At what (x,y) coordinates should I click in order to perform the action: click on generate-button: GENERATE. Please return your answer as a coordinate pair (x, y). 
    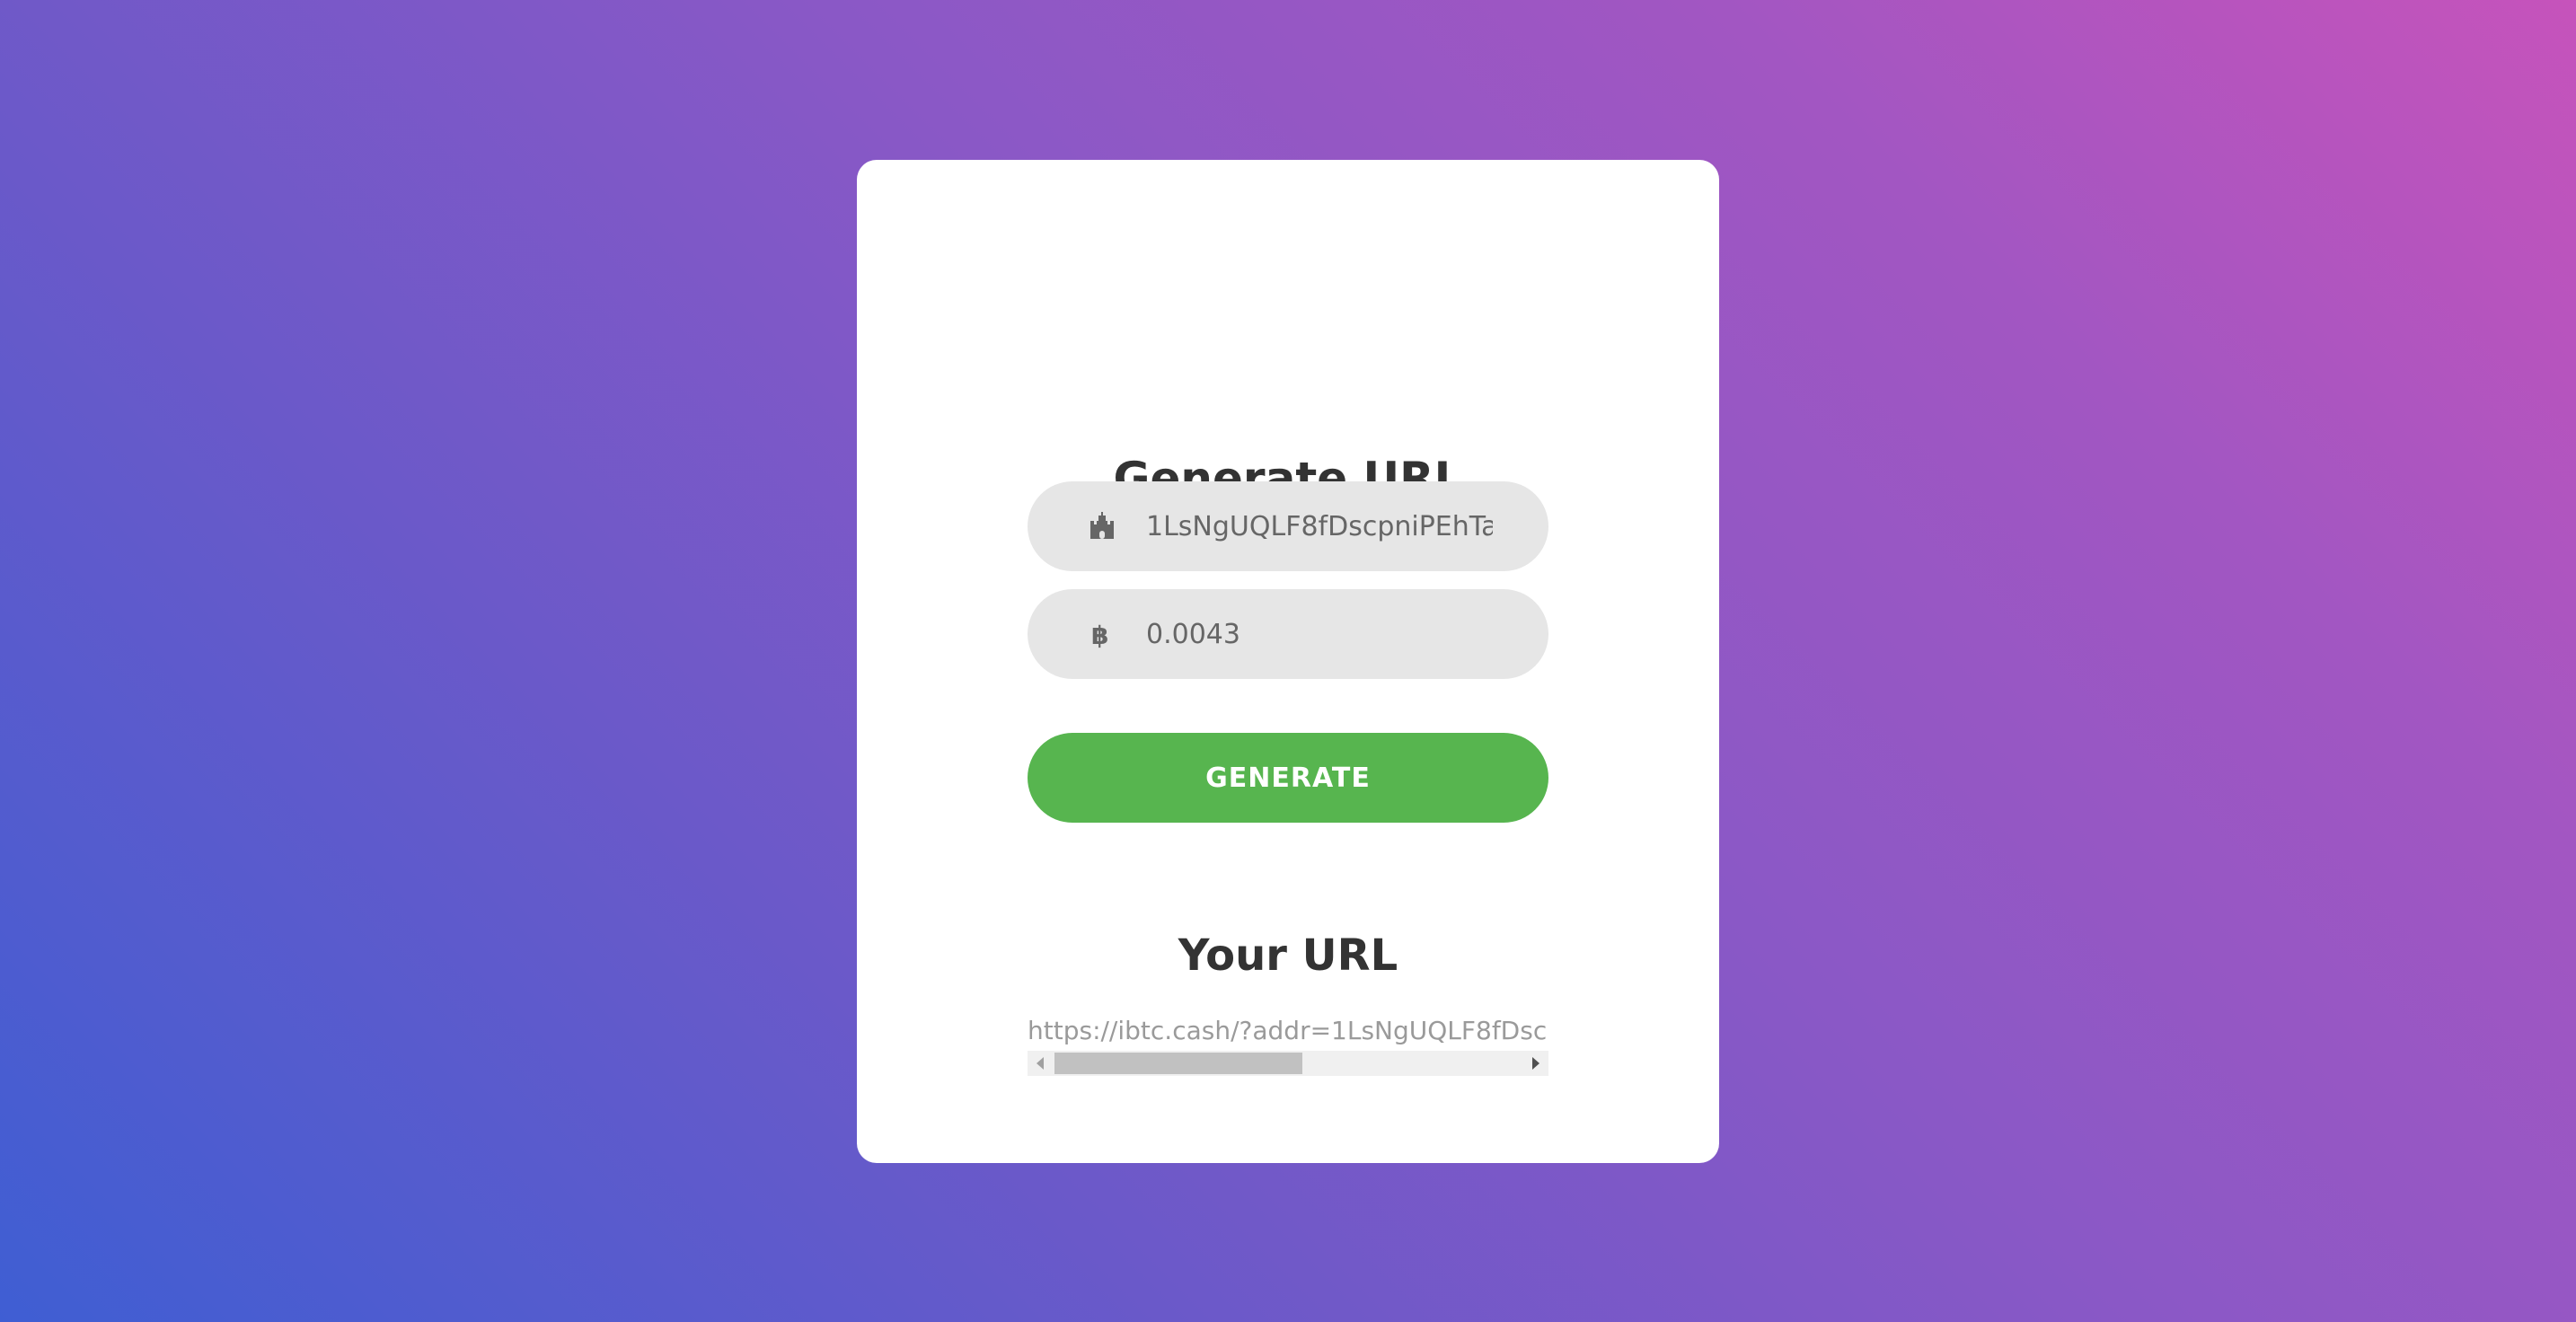
    Looking at the image, I should click on (1288, 778).